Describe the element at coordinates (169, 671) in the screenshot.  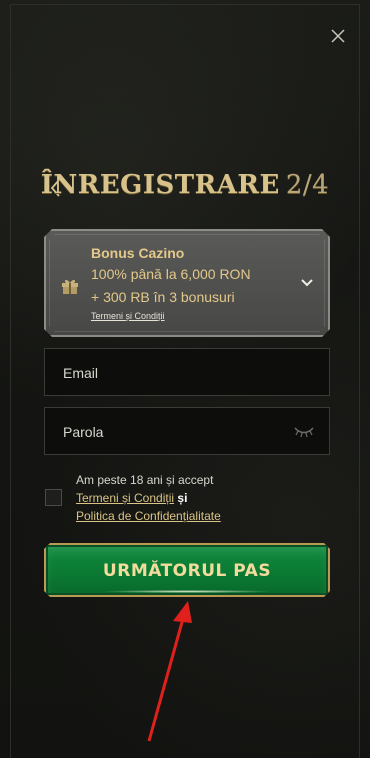
I see `annotation-arrow` at that location.